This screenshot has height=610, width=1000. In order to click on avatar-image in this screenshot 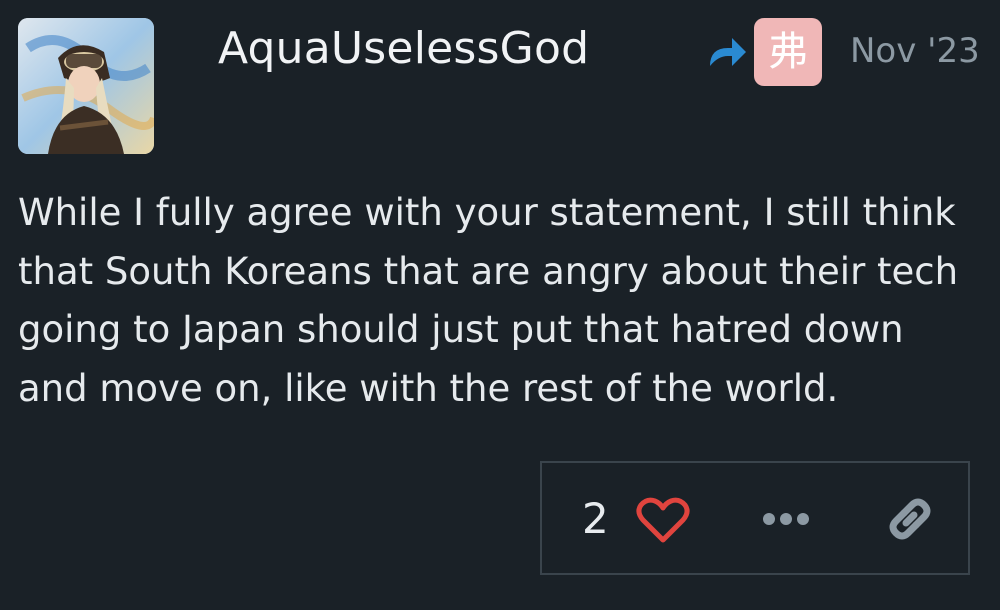, I will do `click(86, 86)`.